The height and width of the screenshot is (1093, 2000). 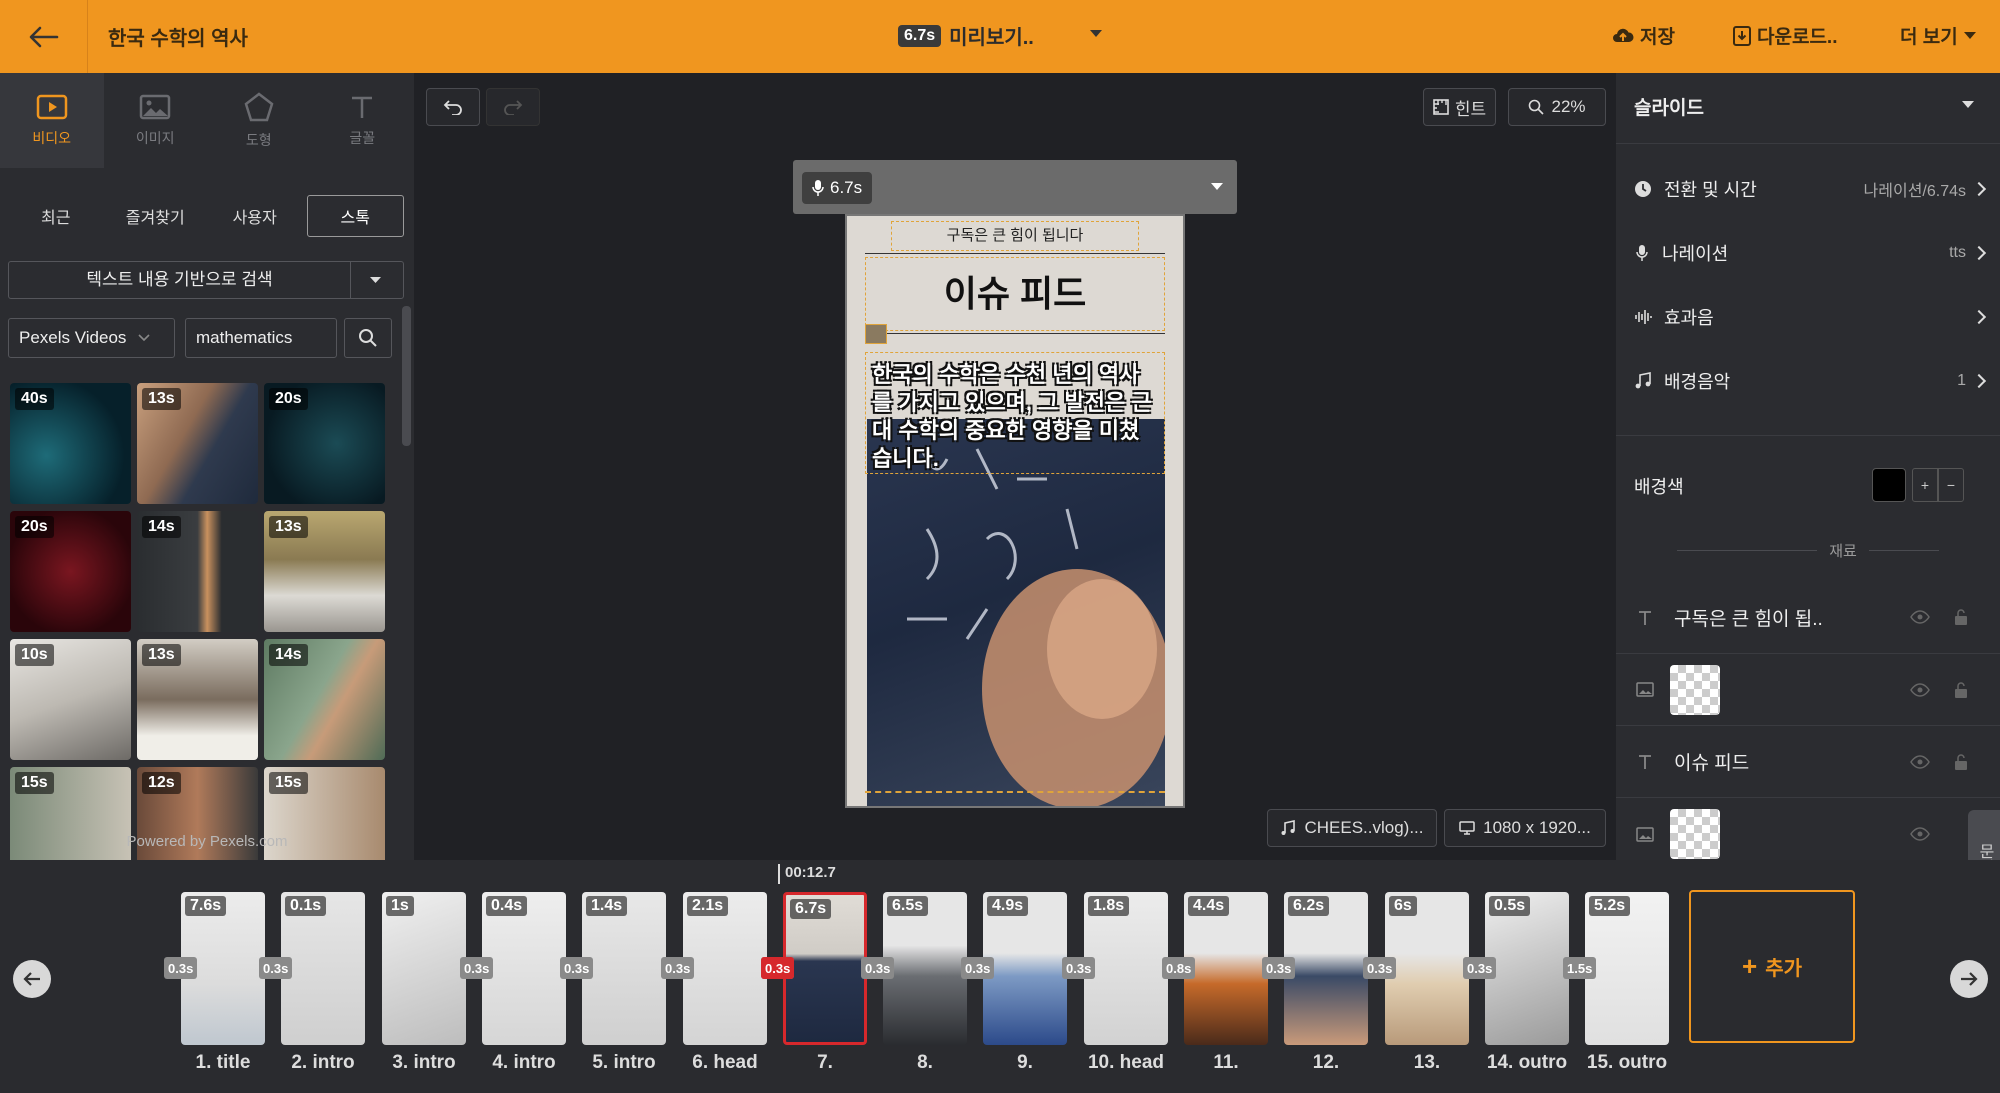 What do you see at coordinates (1669, 106) in the screenshot?
I see `section-title: 슬라이드` at bounding box center [1669, 106].